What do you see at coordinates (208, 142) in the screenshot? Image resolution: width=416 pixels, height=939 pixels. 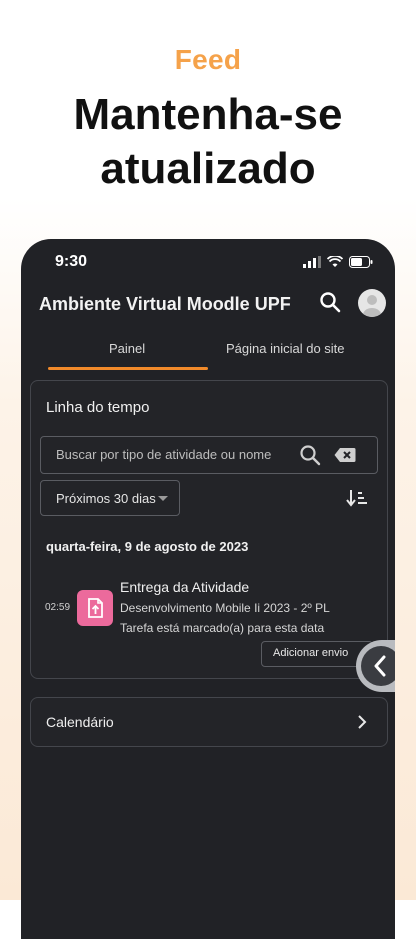 I see `promo-title: Mantenha-se atualizado` at bounding box center [208, 142].